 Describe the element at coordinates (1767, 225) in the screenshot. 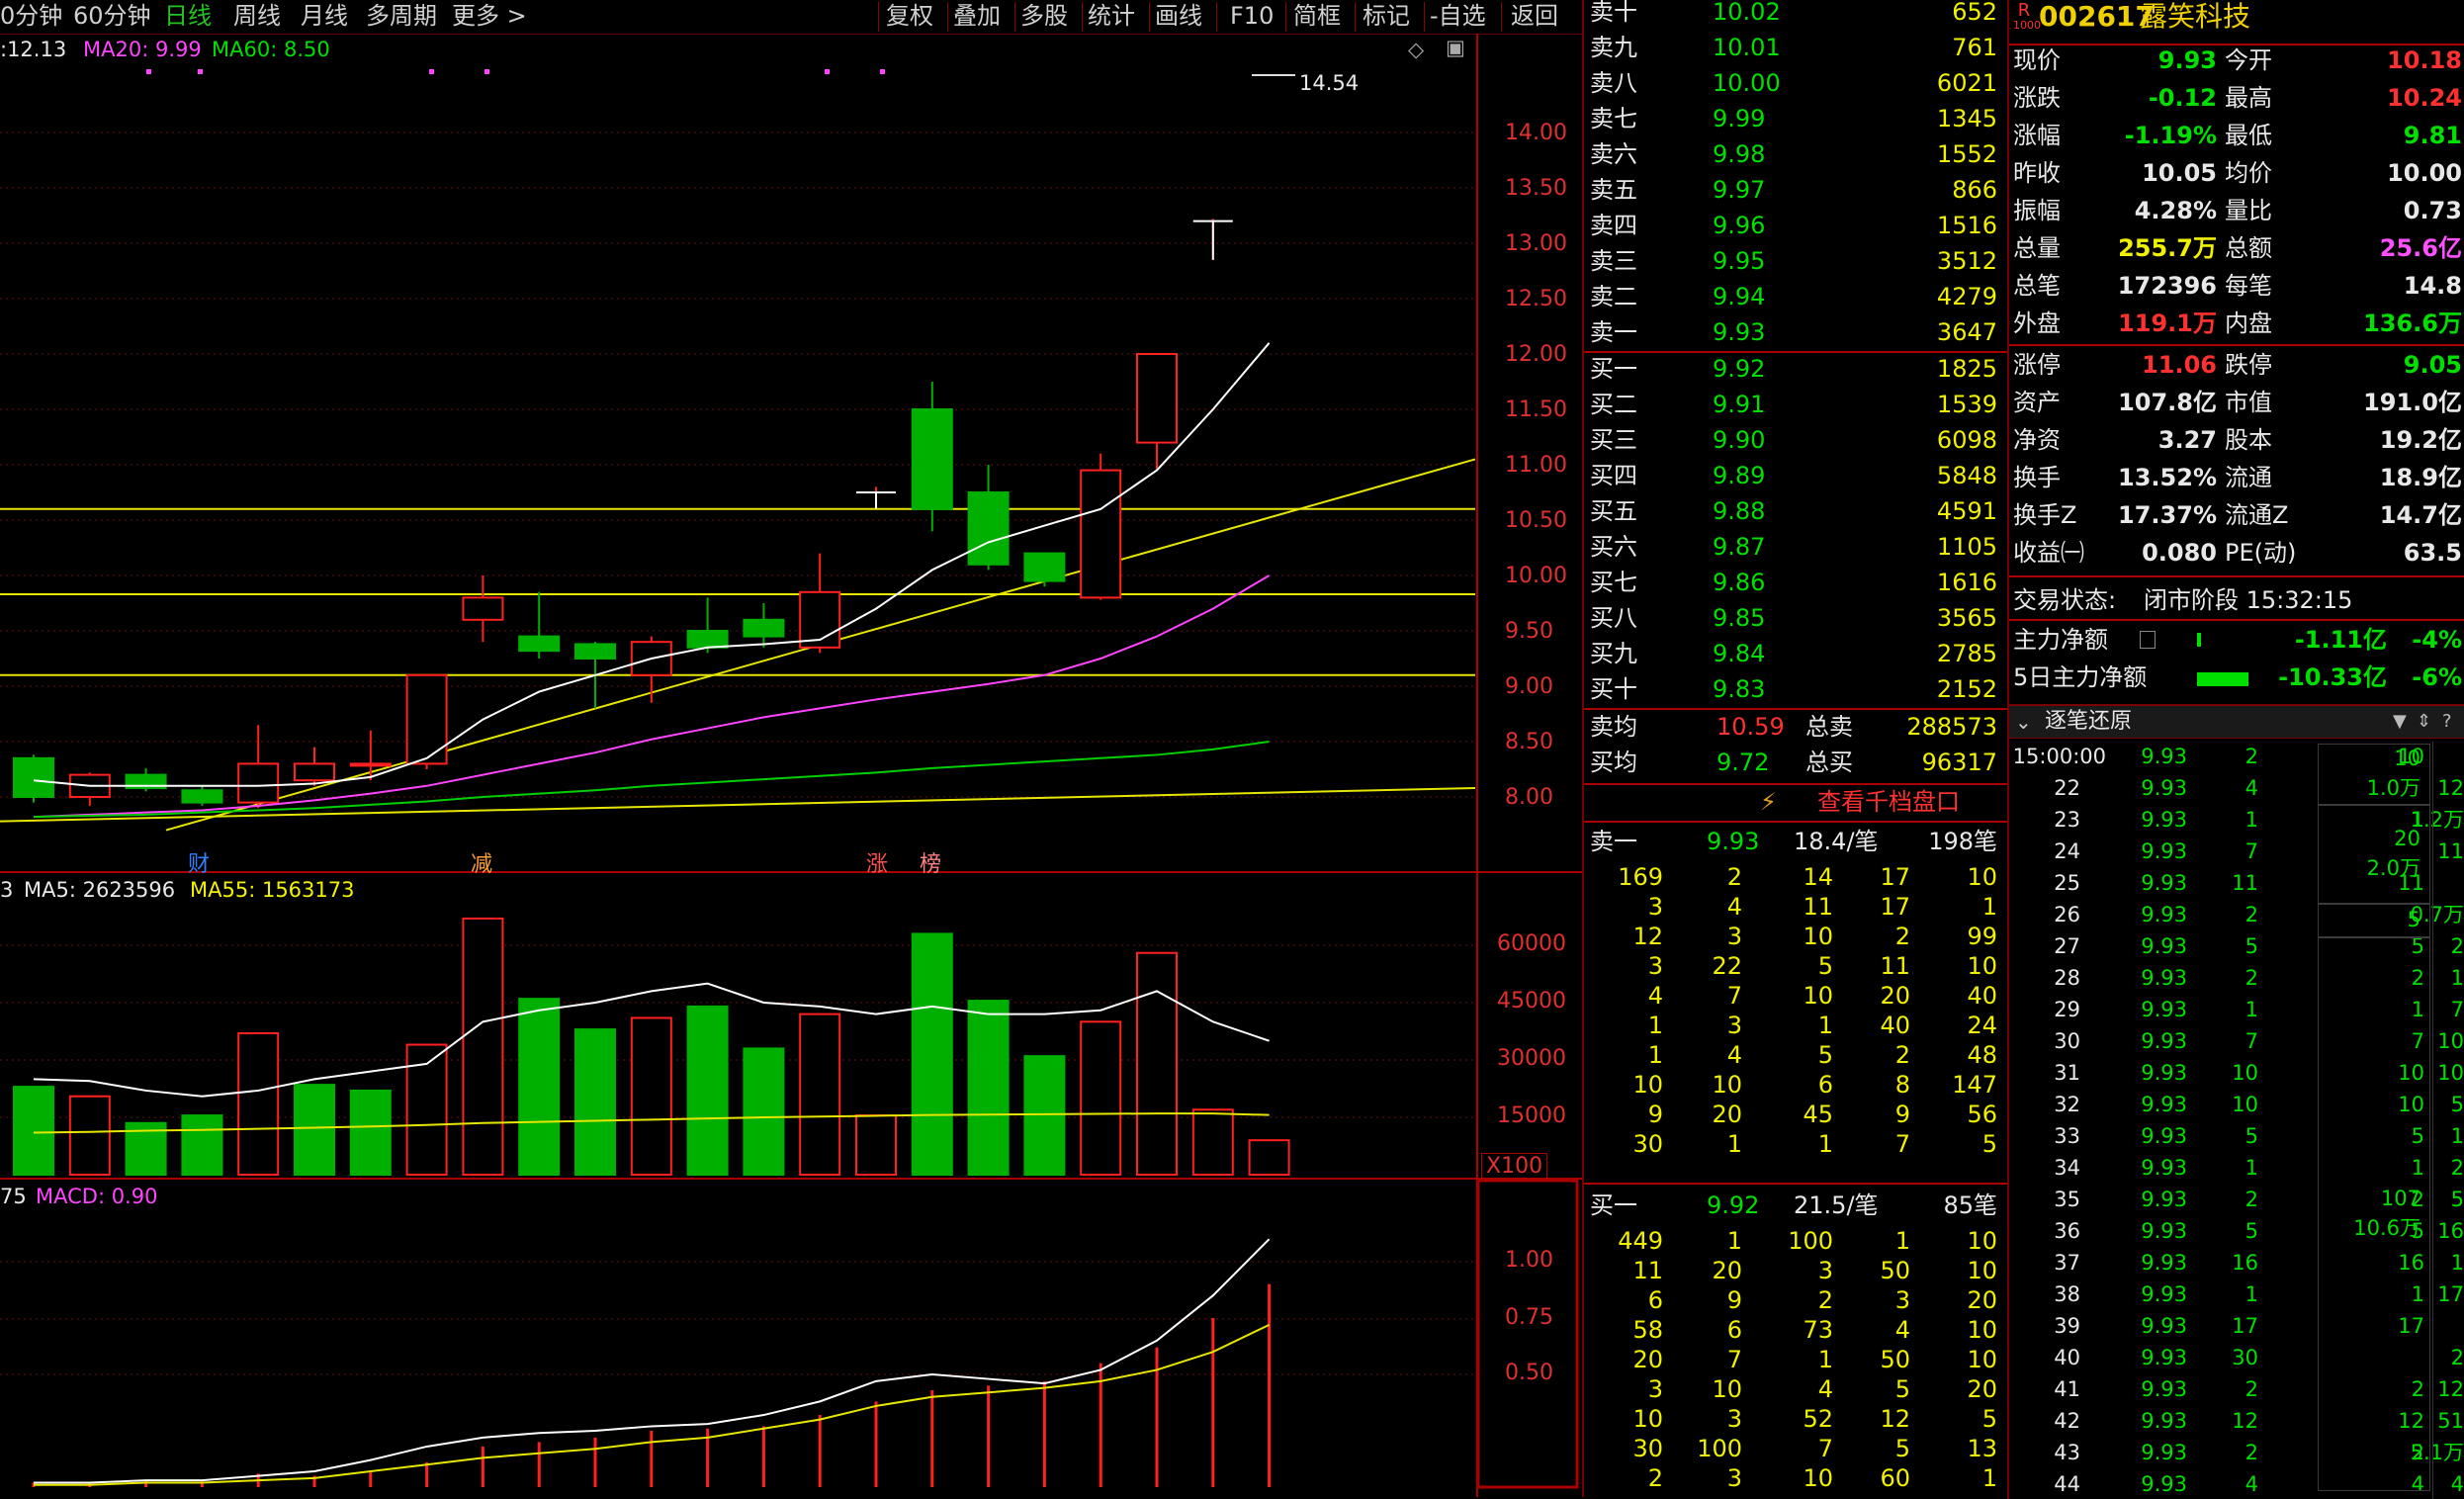

I see `sell-level-price: 9.96` at that location.